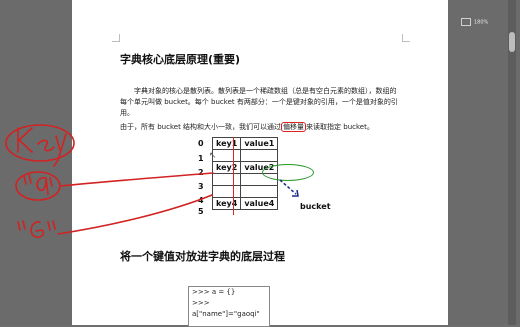 Image resolution: width=520 pixels, height=327 pixels. Describe the element at coordinates (259, 143) in the screenshot. I see `value-cell: value1` at that location.